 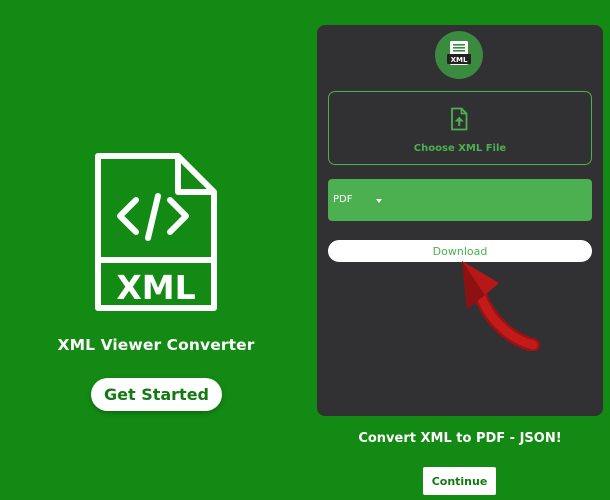 What do you see at coordinates (343, 199) in the screenshot?
I see `format-select-value: PDF` at bounding box center [343, 199].